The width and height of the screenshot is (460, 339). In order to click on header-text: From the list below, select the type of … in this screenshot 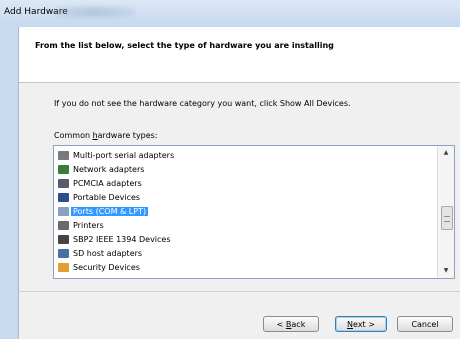, I will do `click(184, 45)`.